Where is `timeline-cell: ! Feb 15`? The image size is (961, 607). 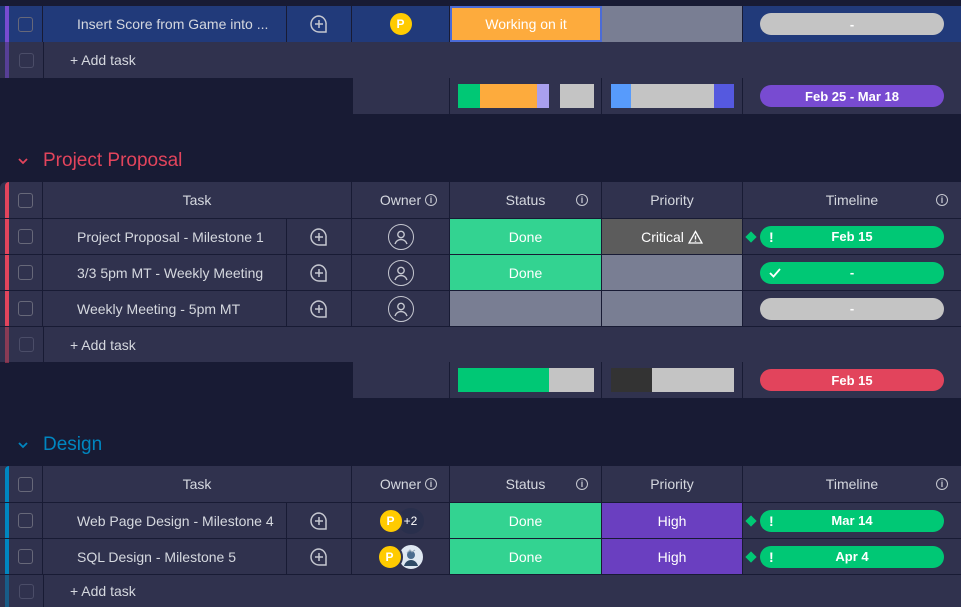
timeline-cell: ! Feb 15 is located at coordinates (852, 236).